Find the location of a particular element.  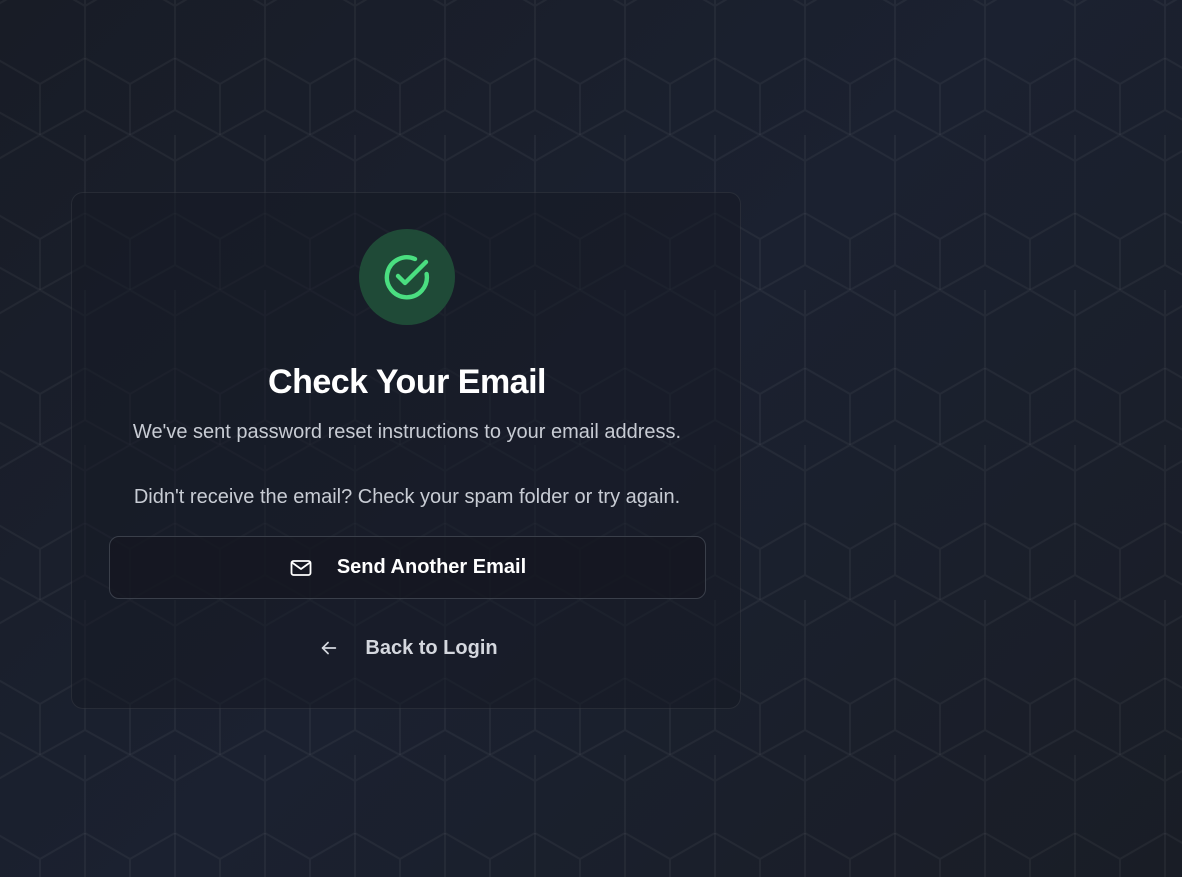

send-another-email-button: Send Another Email is located at coordinates (407, 567).